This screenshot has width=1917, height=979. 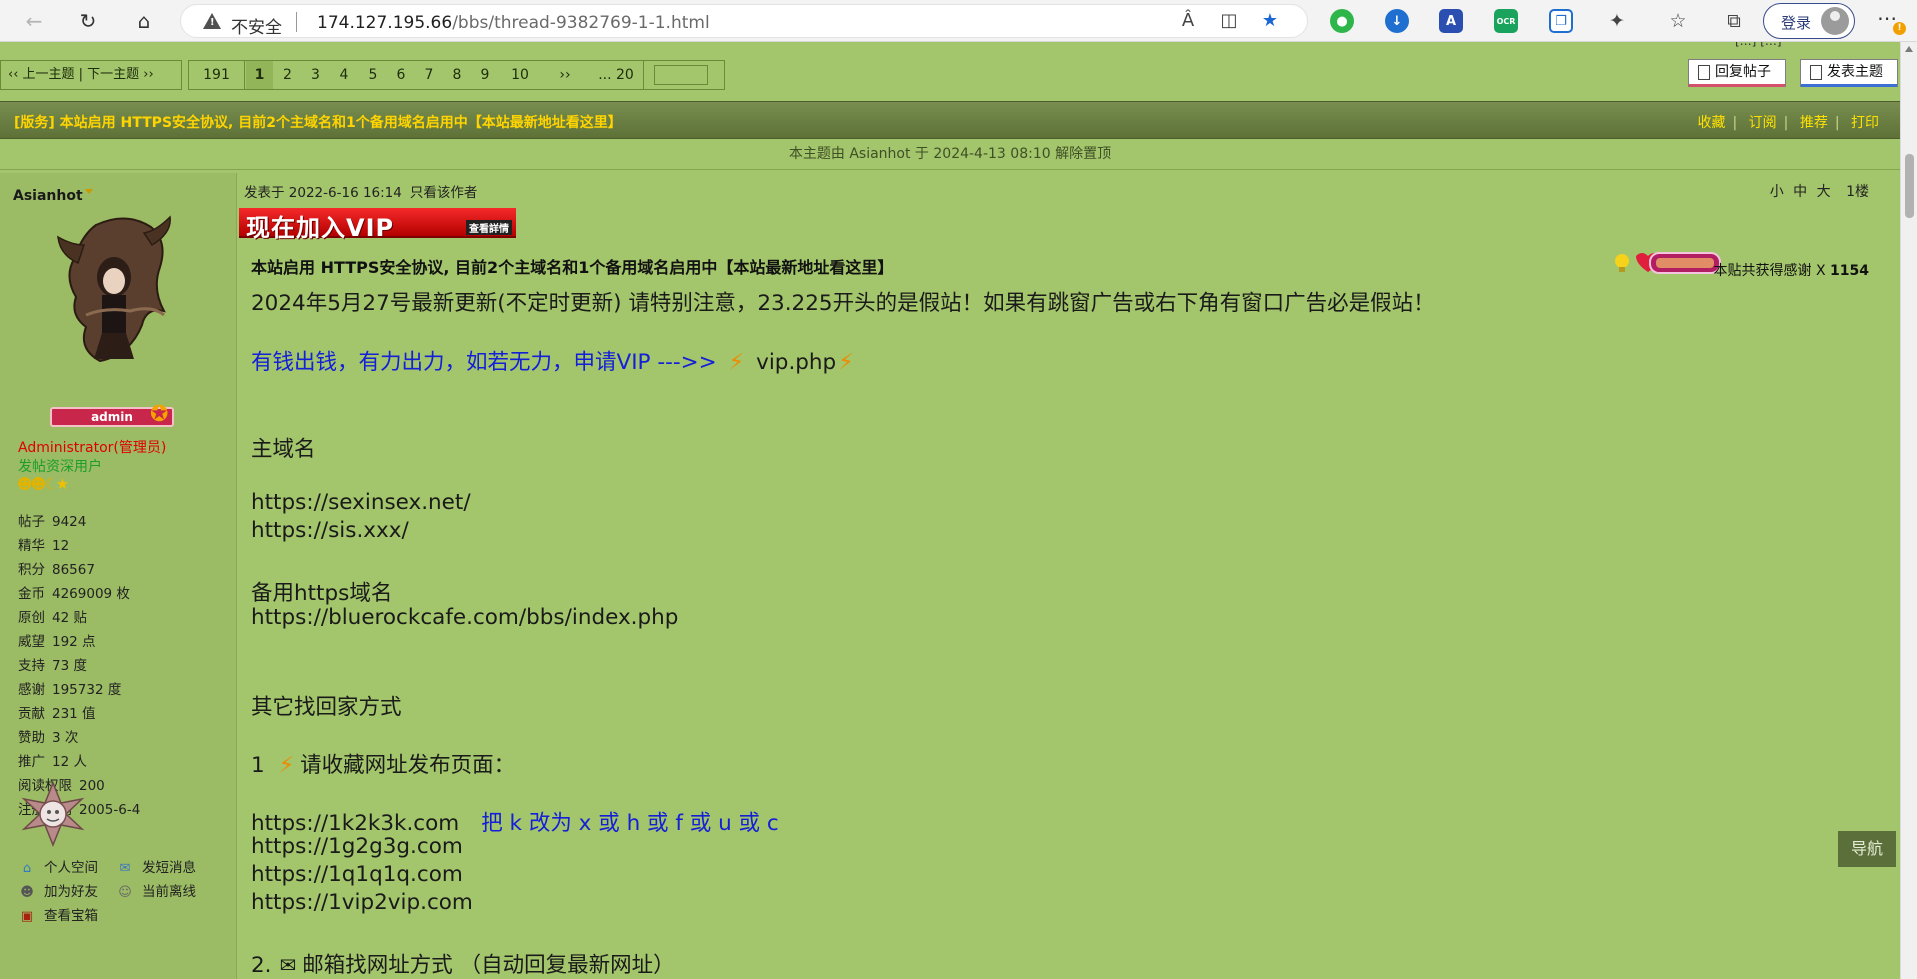 What do you see at coordinates (53, 814) in the screenshot?
I see `rank-medal-icon` at bounding box center [53, 814].